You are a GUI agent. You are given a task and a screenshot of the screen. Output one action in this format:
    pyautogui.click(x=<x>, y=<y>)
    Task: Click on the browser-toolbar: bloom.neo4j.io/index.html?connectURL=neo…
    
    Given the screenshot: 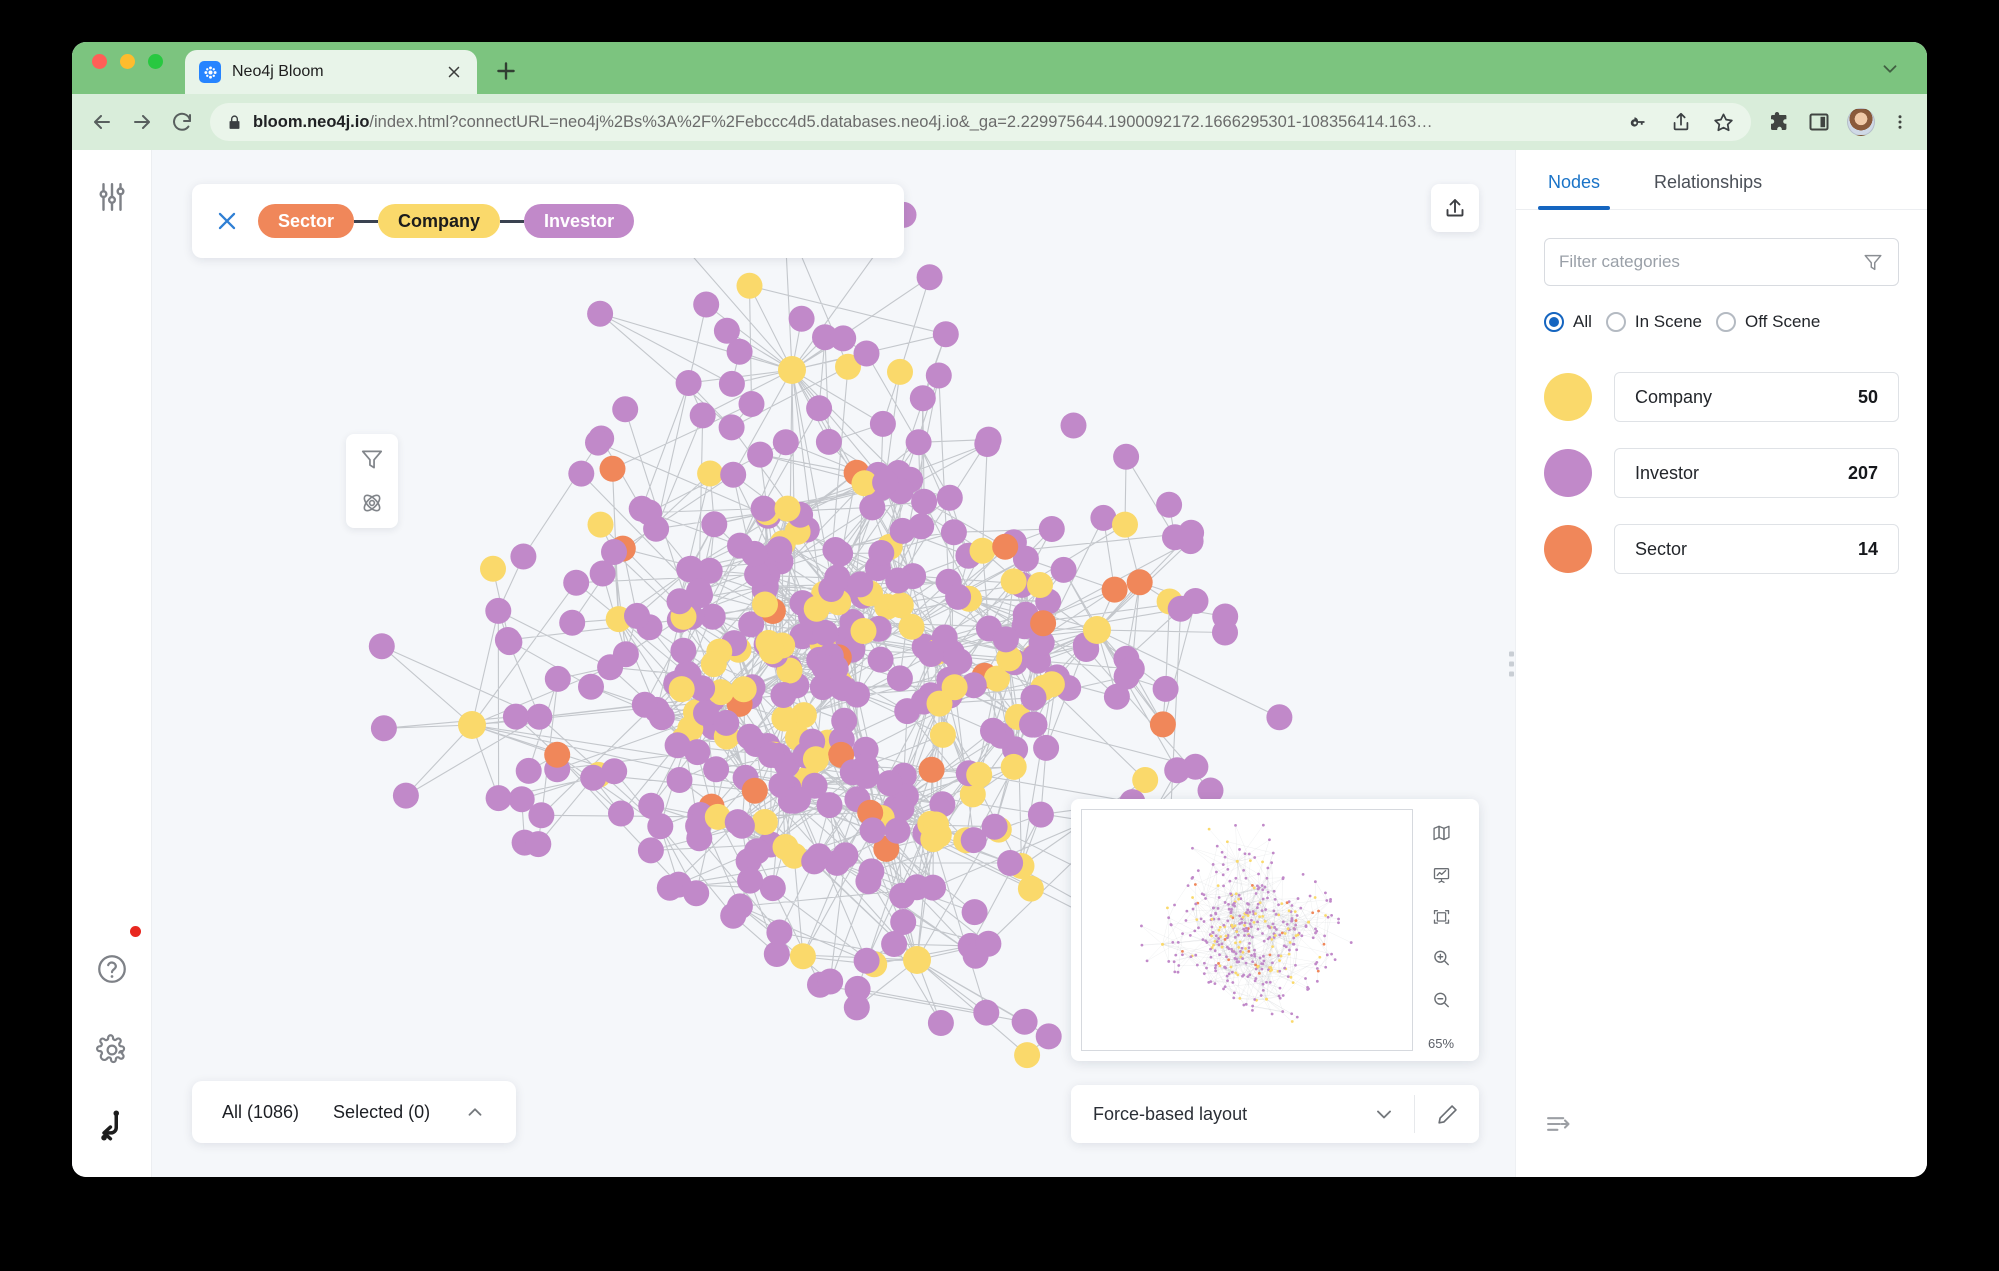 What is the action you would take?
    pyautogui.click(x=999, y=122)
    